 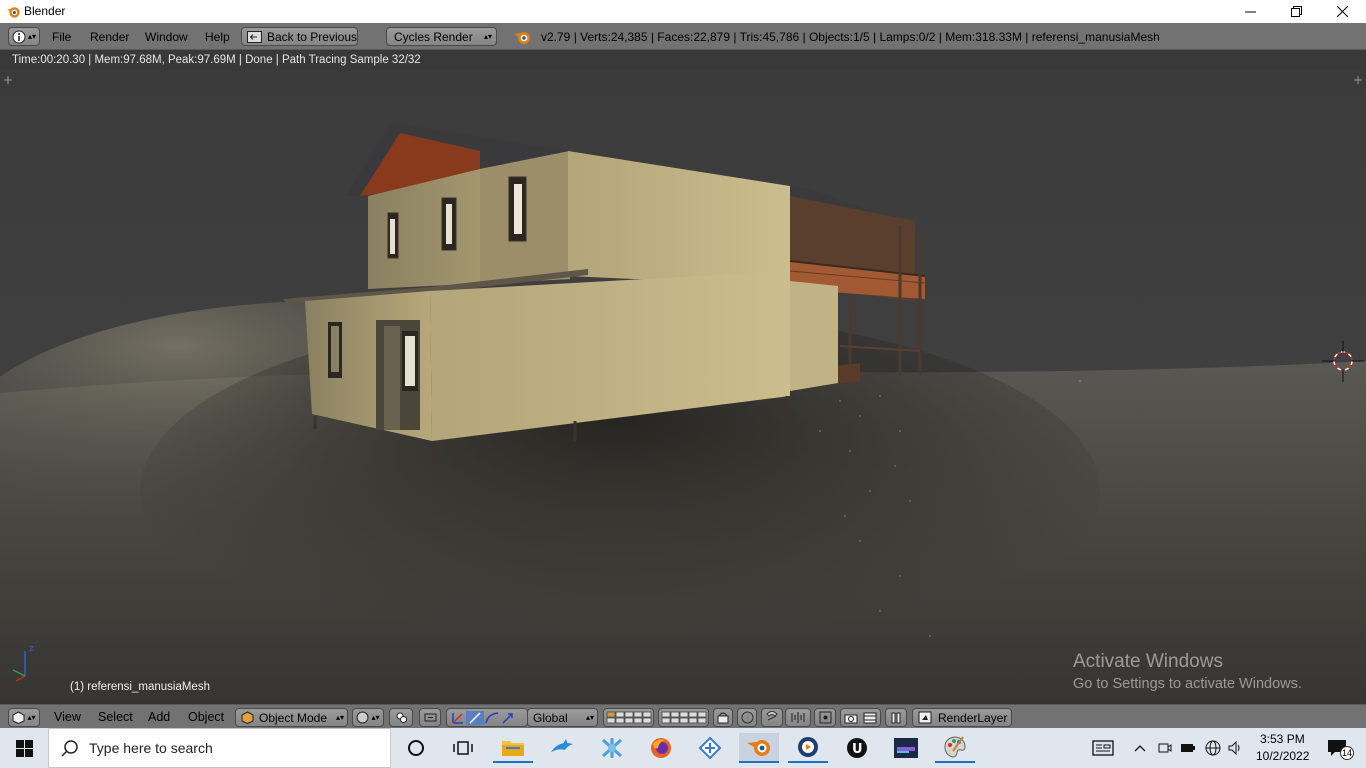 What do you see at coordinates (612, 748) in the screenshot?
I see `taskbar-network-app` at bounding box center [612, 748].